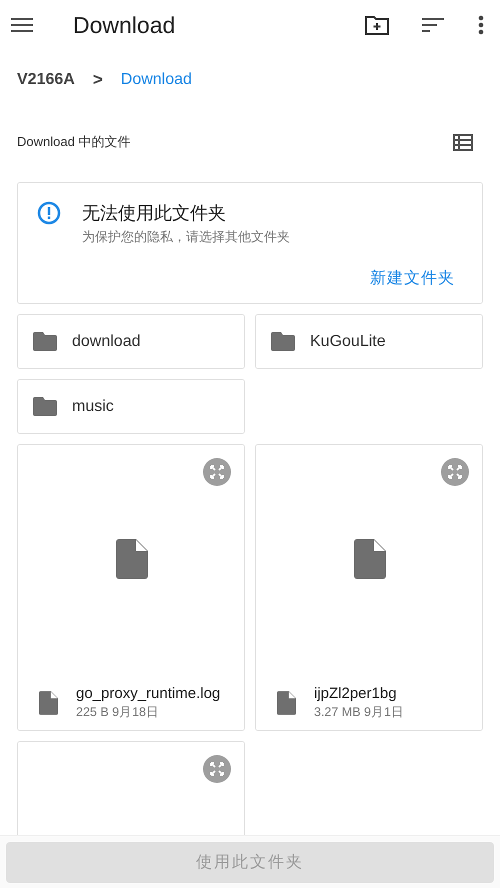  Describe the element at coordinates (377, 25) in the screenshot. I see `new-folder-icon` at that location.